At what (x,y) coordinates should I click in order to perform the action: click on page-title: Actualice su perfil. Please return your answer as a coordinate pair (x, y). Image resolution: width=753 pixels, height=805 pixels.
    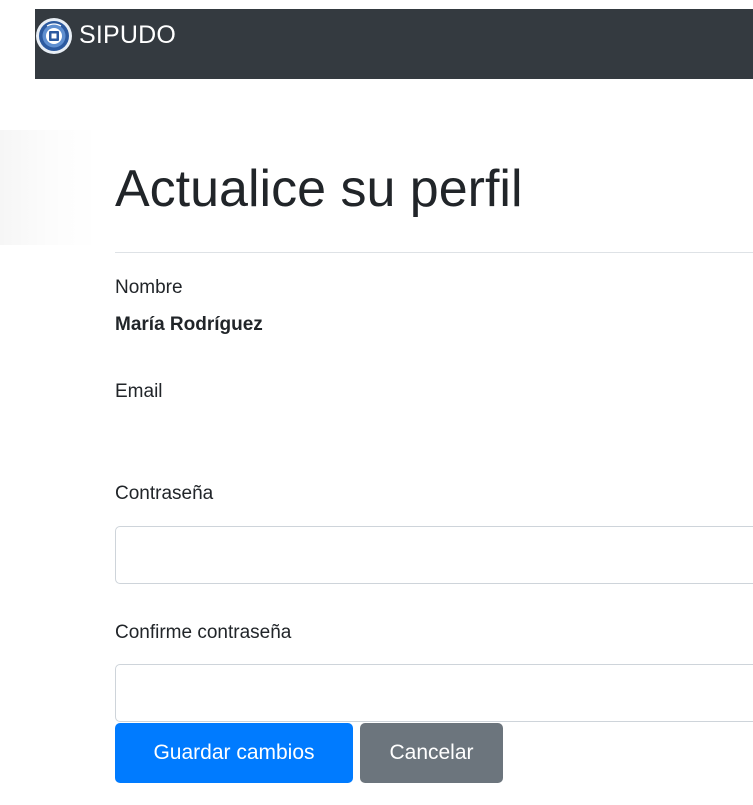
    Looking at the image, I should click on (319, 189).